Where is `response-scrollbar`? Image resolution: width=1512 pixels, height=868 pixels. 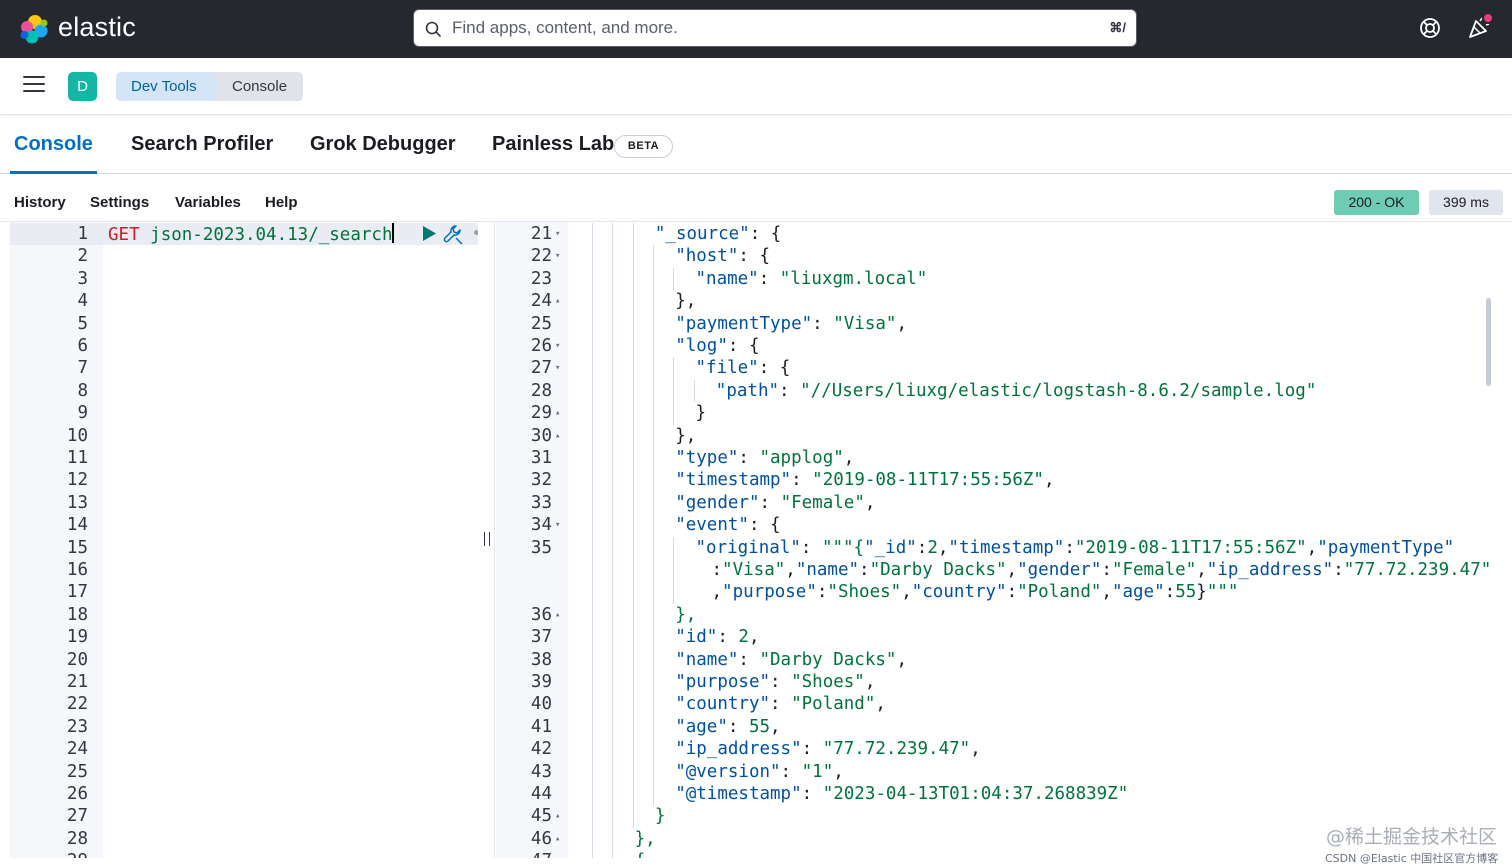
response-scrollbar is located at coordinates (1488, 342).